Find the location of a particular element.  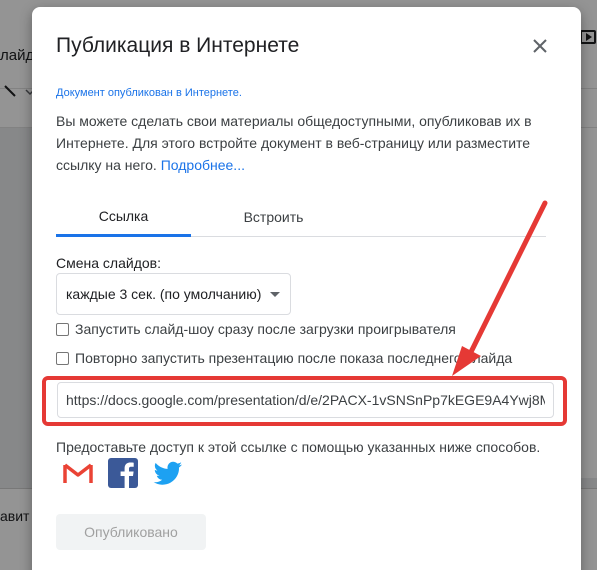

dialog-title: Публикация в Интернете is located at coordinates (178, 45).